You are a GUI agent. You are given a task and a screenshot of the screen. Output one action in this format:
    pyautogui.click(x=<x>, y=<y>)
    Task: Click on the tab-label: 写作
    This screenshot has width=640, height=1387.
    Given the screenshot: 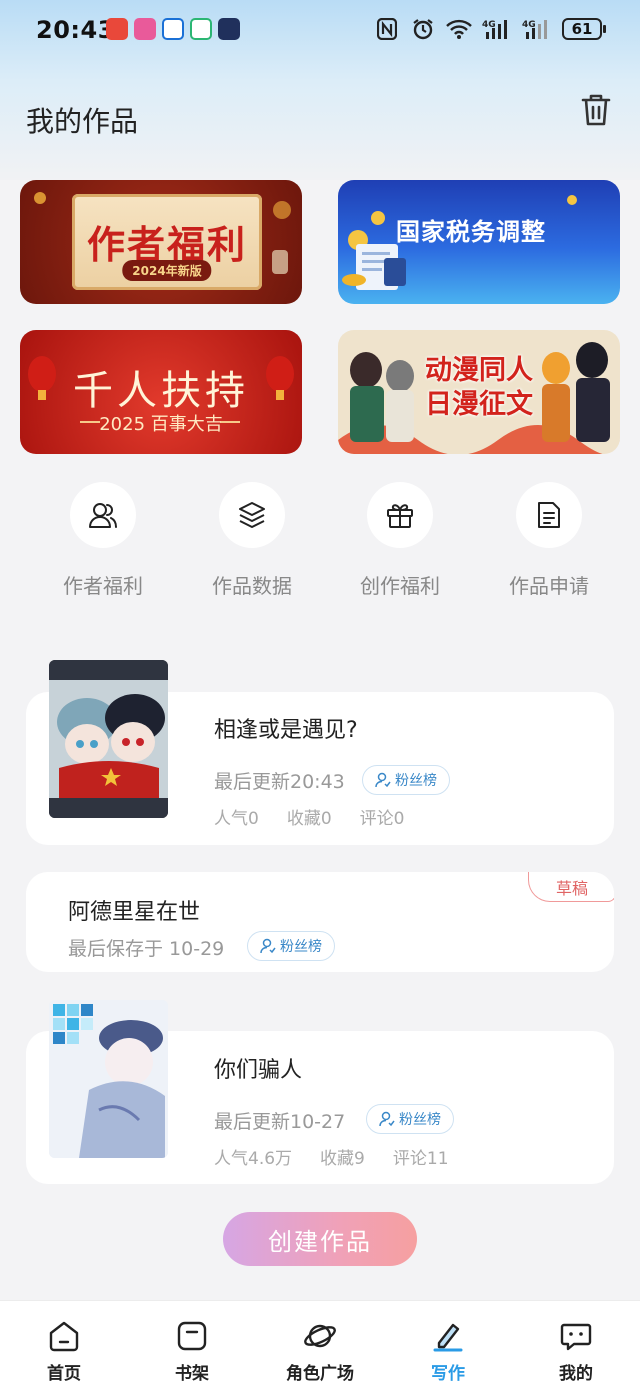 What is the action you would take?
    pyautogui.click(x=448, y=1374)
    